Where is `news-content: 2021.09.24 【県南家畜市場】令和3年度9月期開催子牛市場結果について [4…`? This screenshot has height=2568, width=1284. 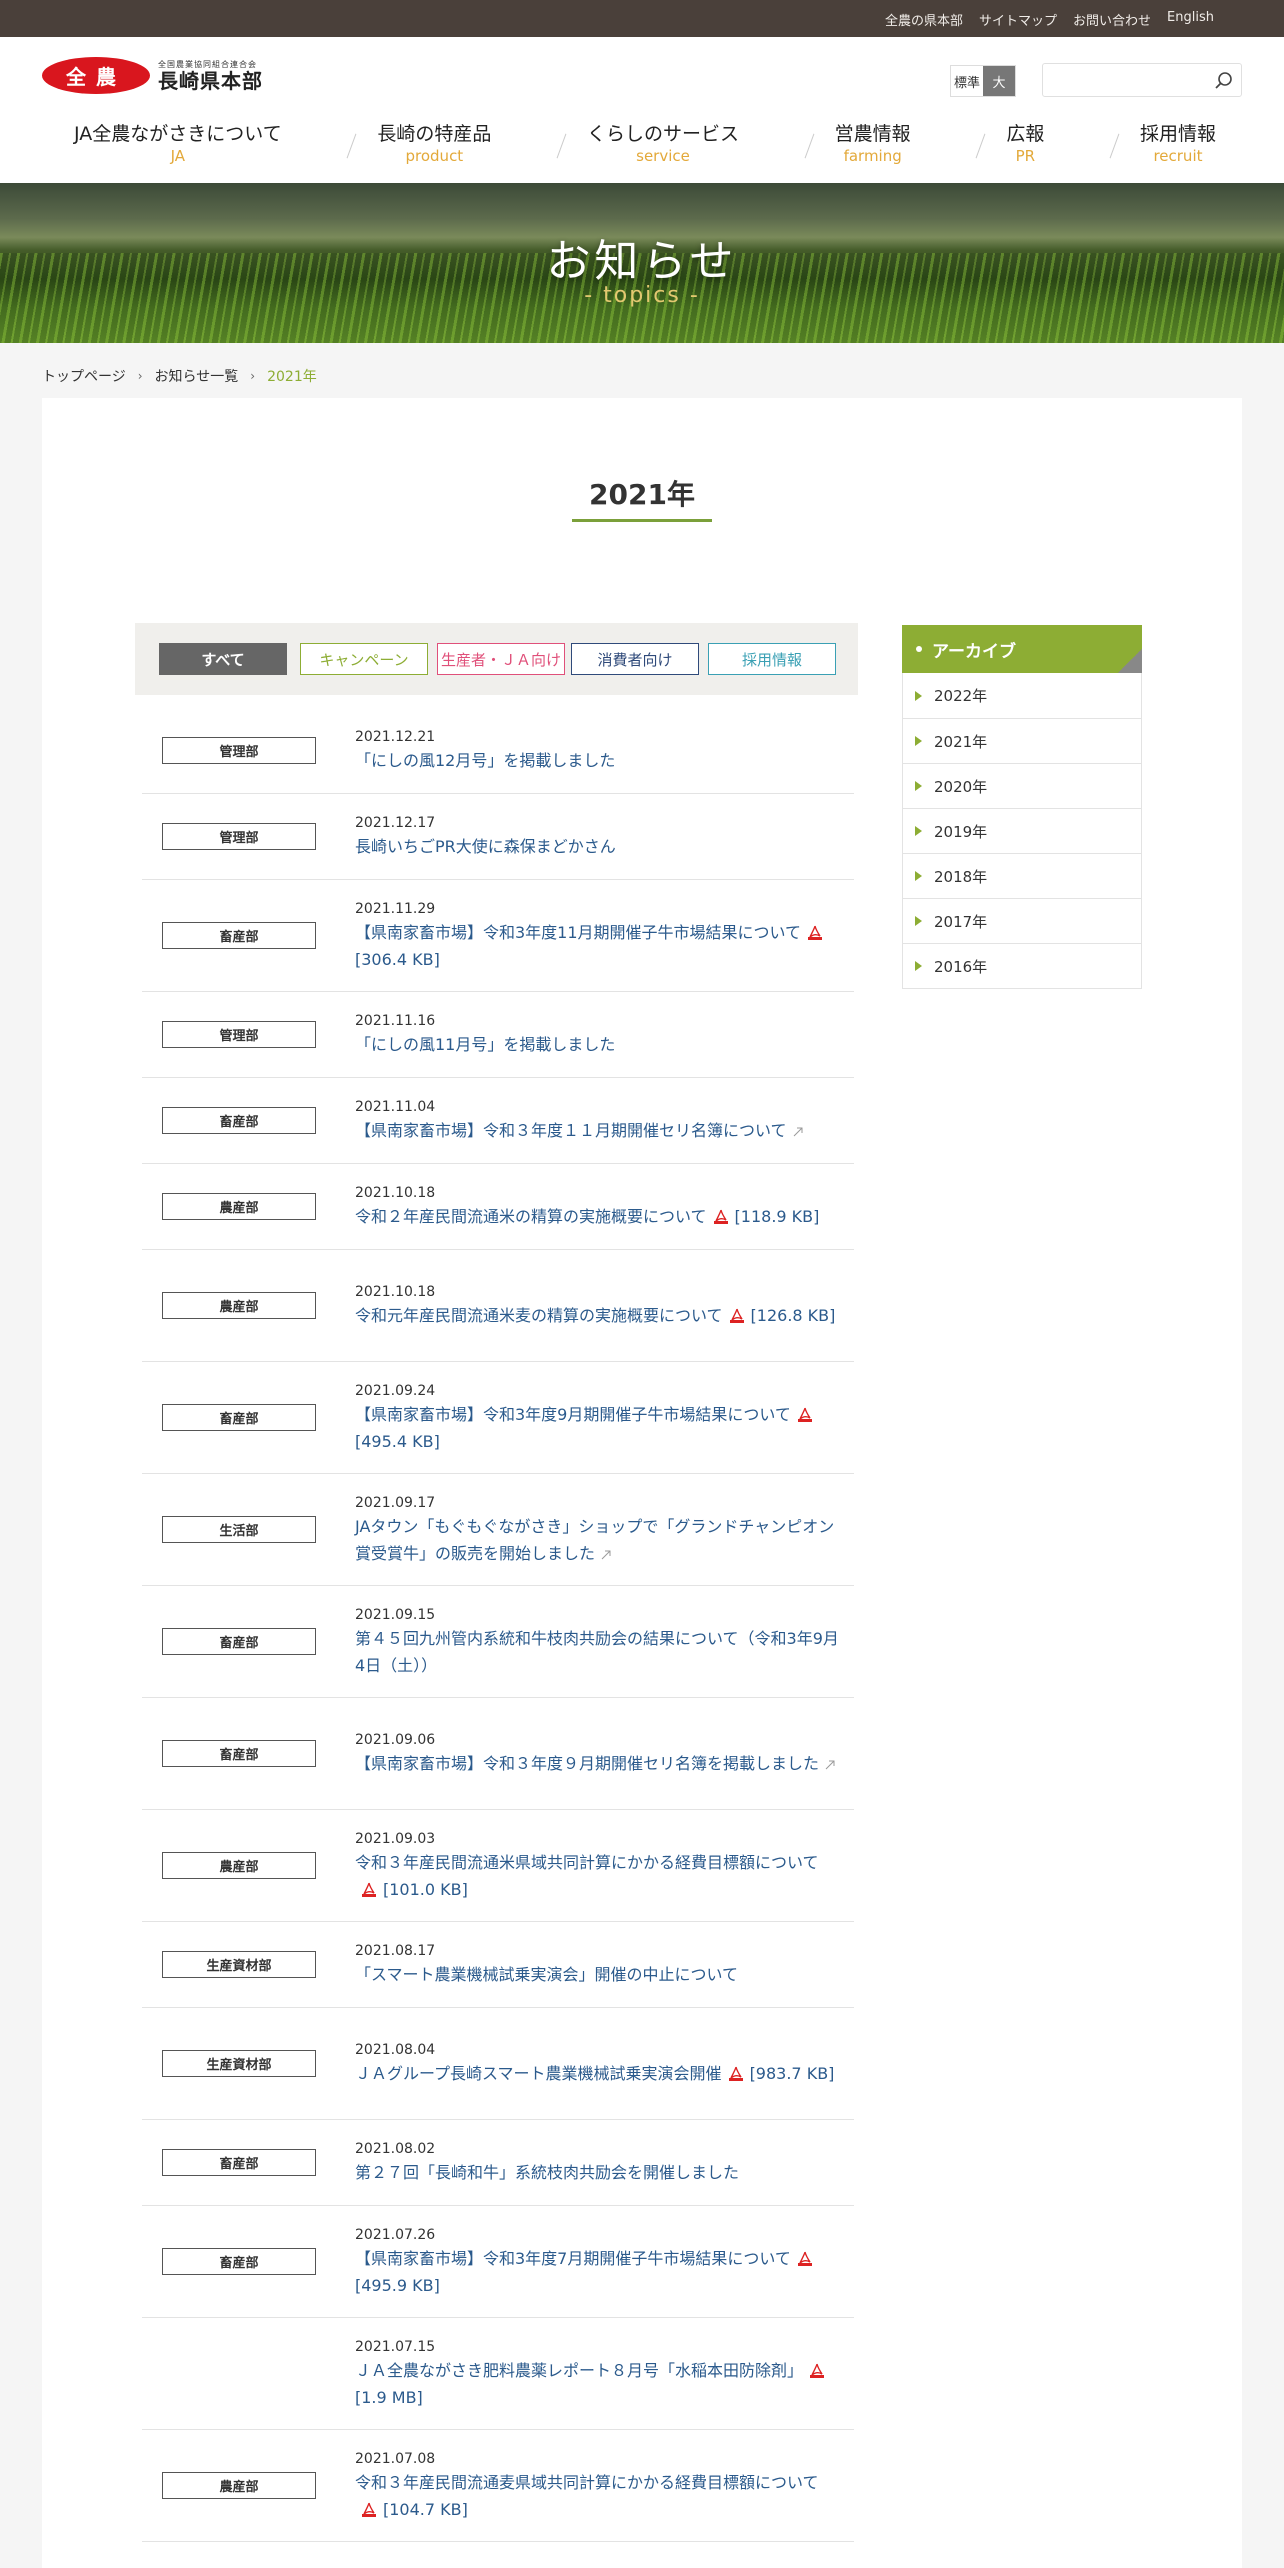 news-content: 2021.09.24 【県南家畜市場】令和3年度9月期開催子牛市場結果について [4… is located at coordinates (600, 1418).